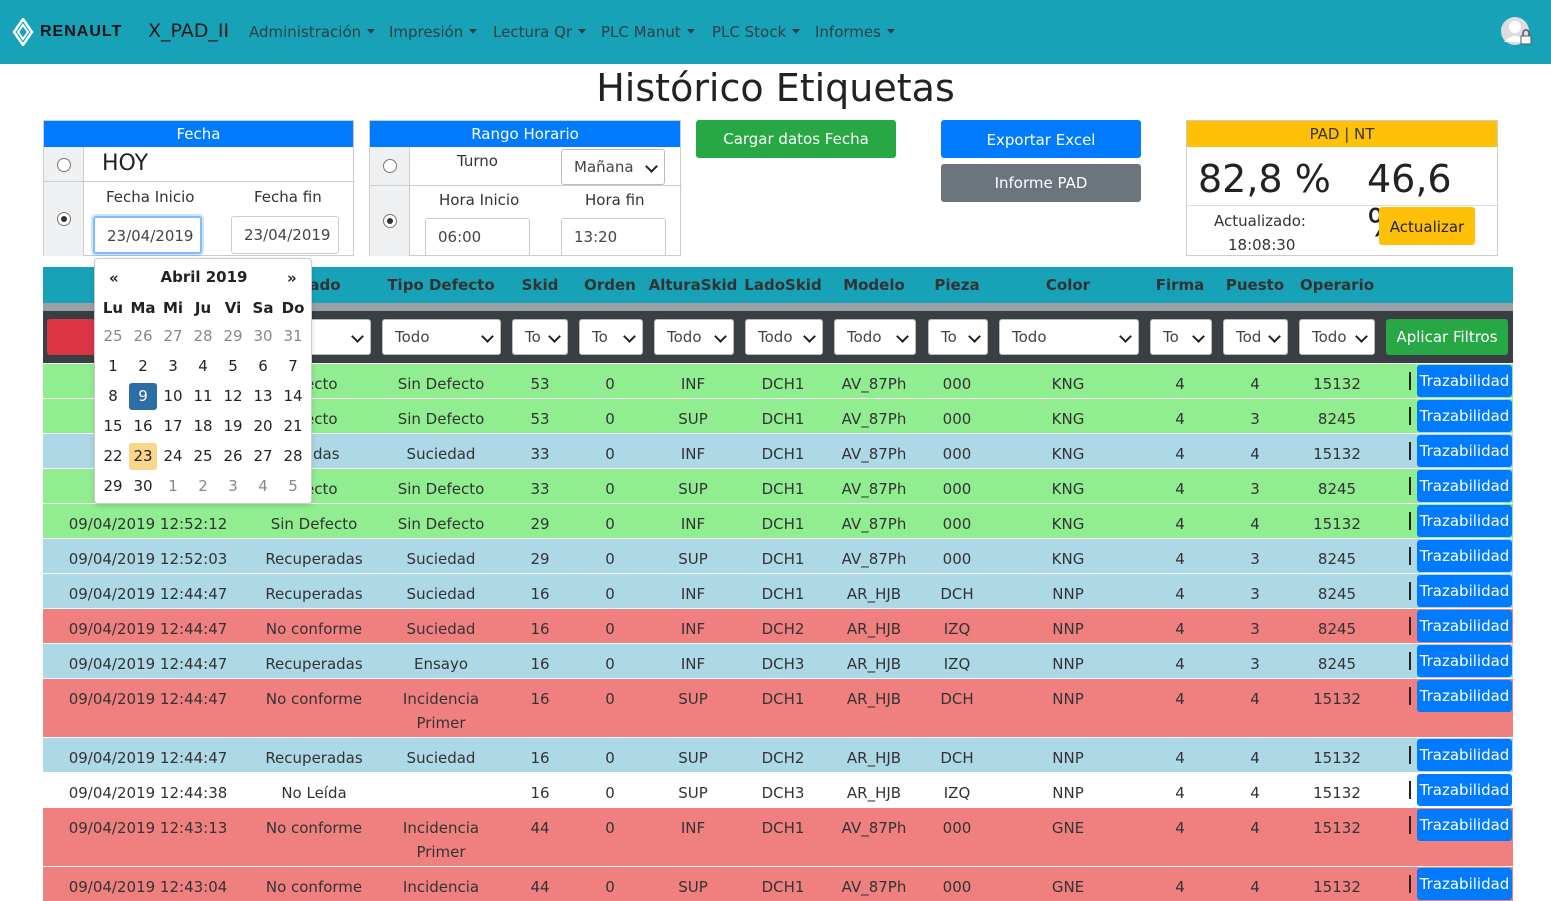 The image size is (1551, 901). Describe the element at coordinates (1337, 337) in the screenshot. I see `filter-operario: Todo` at that location.